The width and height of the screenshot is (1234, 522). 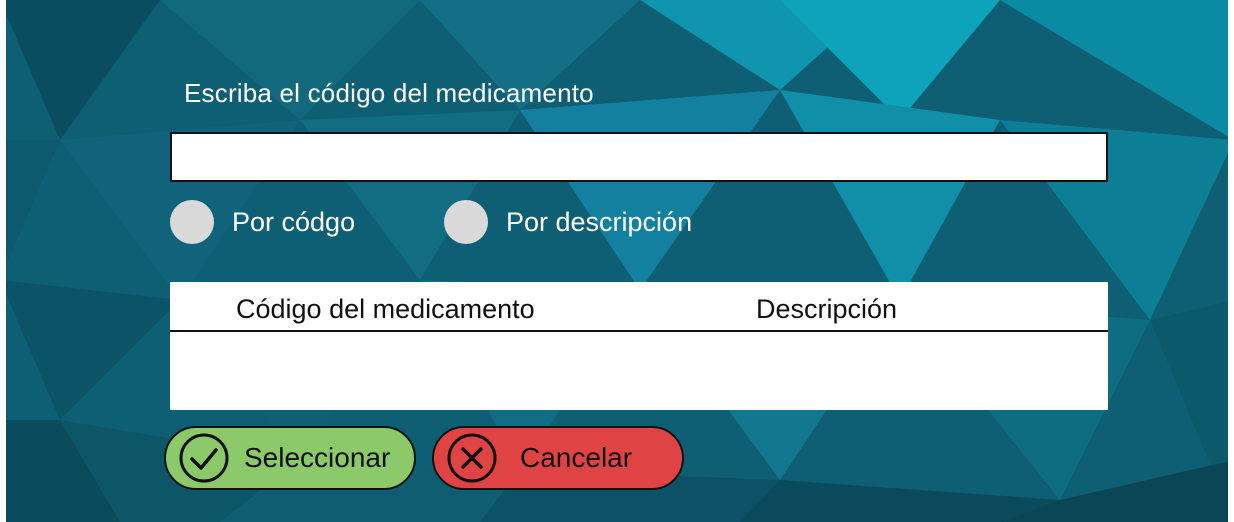 What do you see at coordinates (3, 261) in the screenshot?
I see `frame-edge-left` at bounding box center [3, 261].